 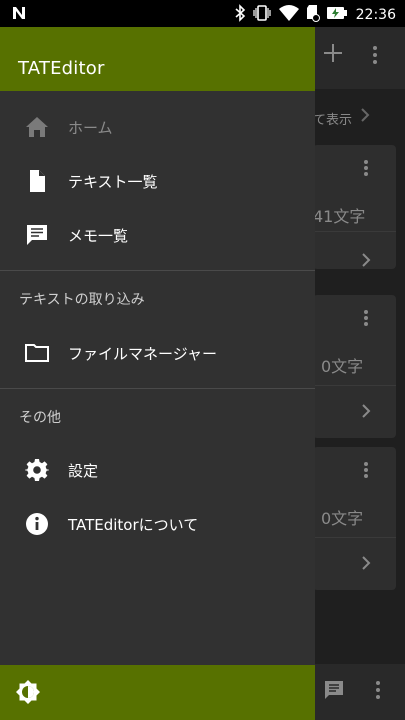 I want to click on info-icon, so click(x=37, y=524).